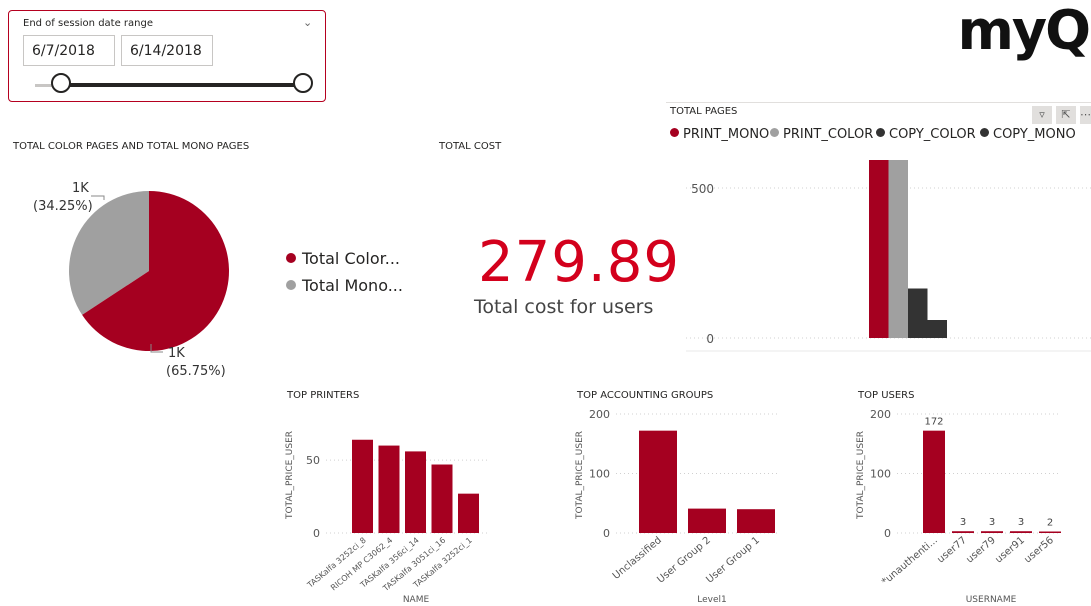  I want to click on data-label: 172, so click(933, 422).